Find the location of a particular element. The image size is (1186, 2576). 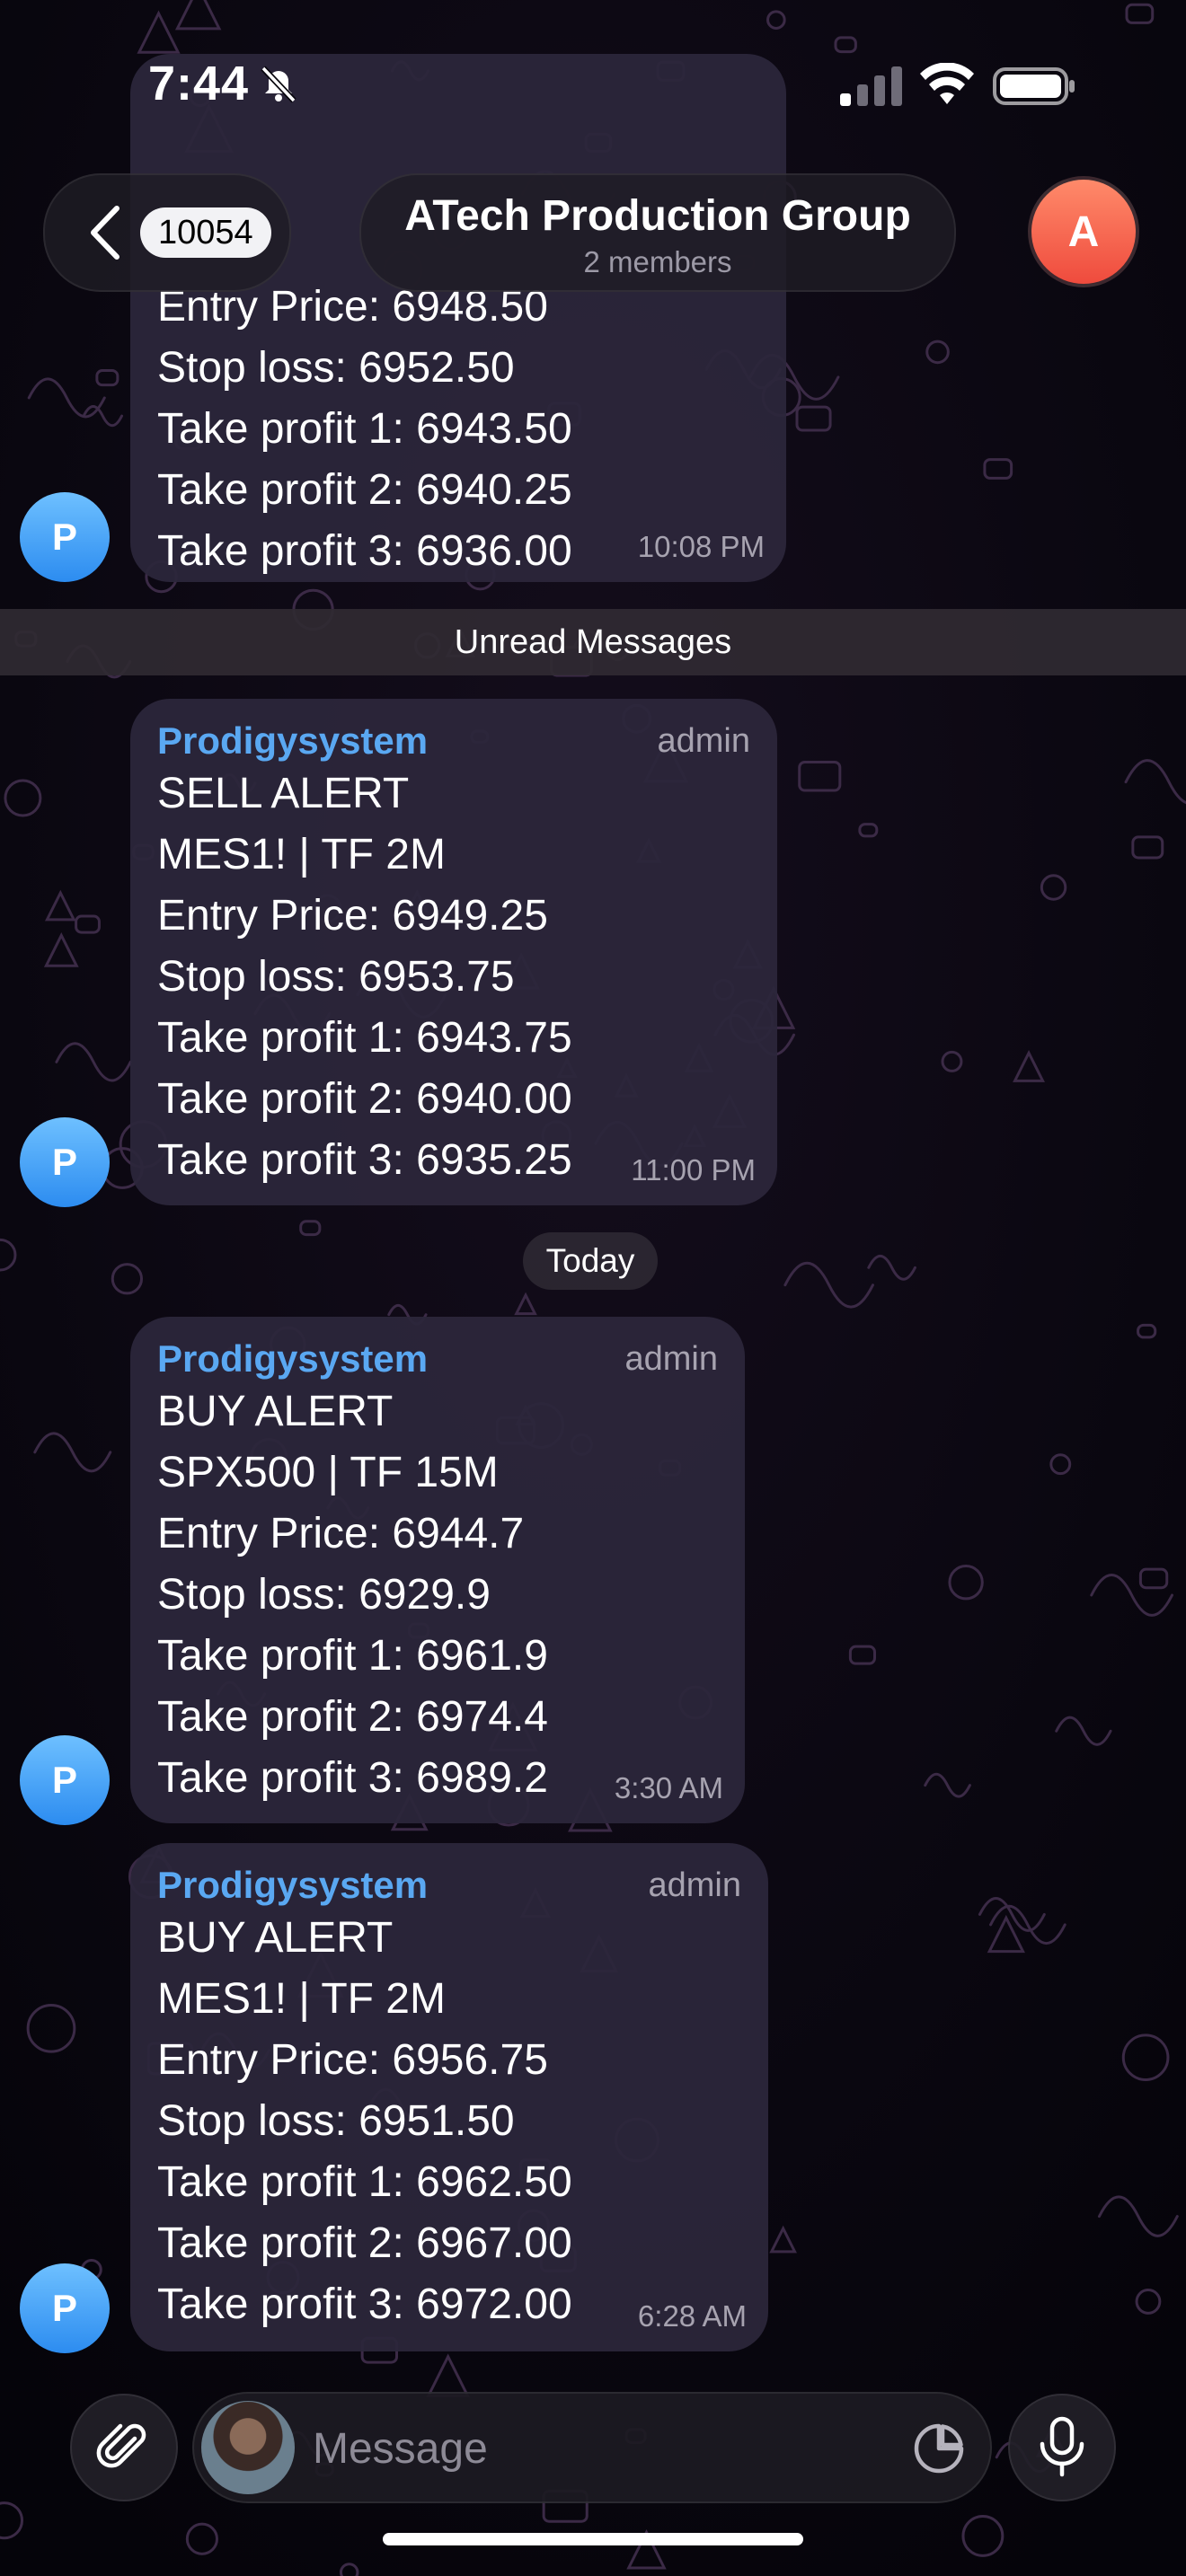

message-line: Stop loss: 6952.50 is located at coordinates (336, 368).